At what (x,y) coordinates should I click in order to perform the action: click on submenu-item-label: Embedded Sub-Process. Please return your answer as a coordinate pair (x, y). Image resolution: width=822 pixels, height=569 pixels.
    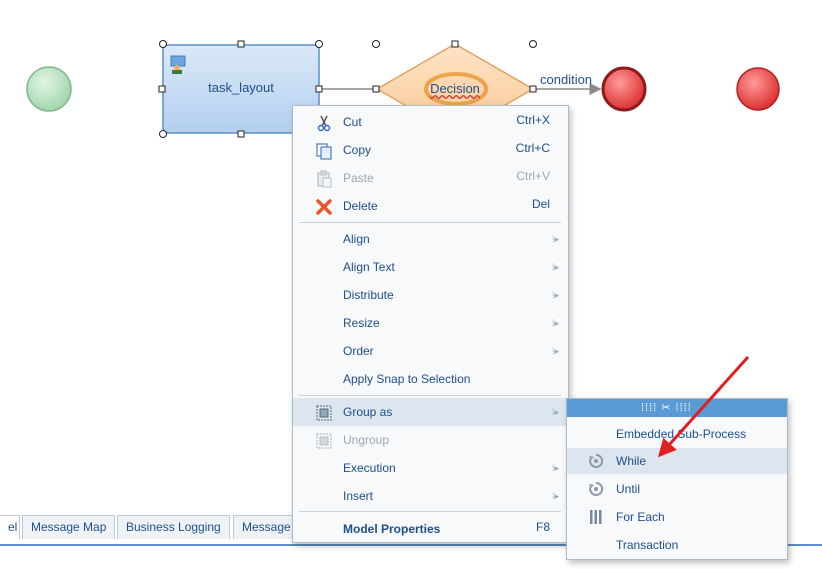
    Looking at the image, I should click on (681, 434).